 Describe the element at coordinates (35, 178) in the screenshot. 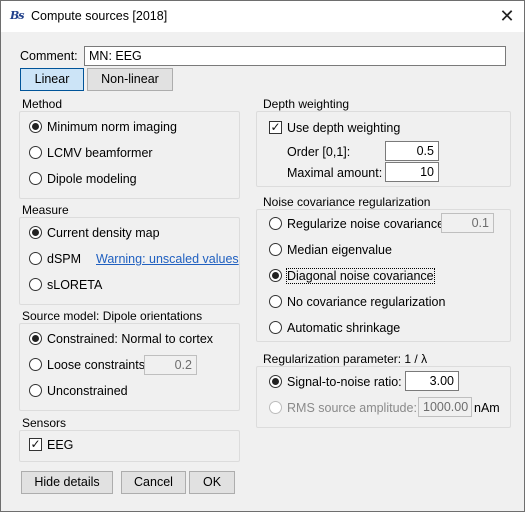

I see `method-radio-dipole` at that location.